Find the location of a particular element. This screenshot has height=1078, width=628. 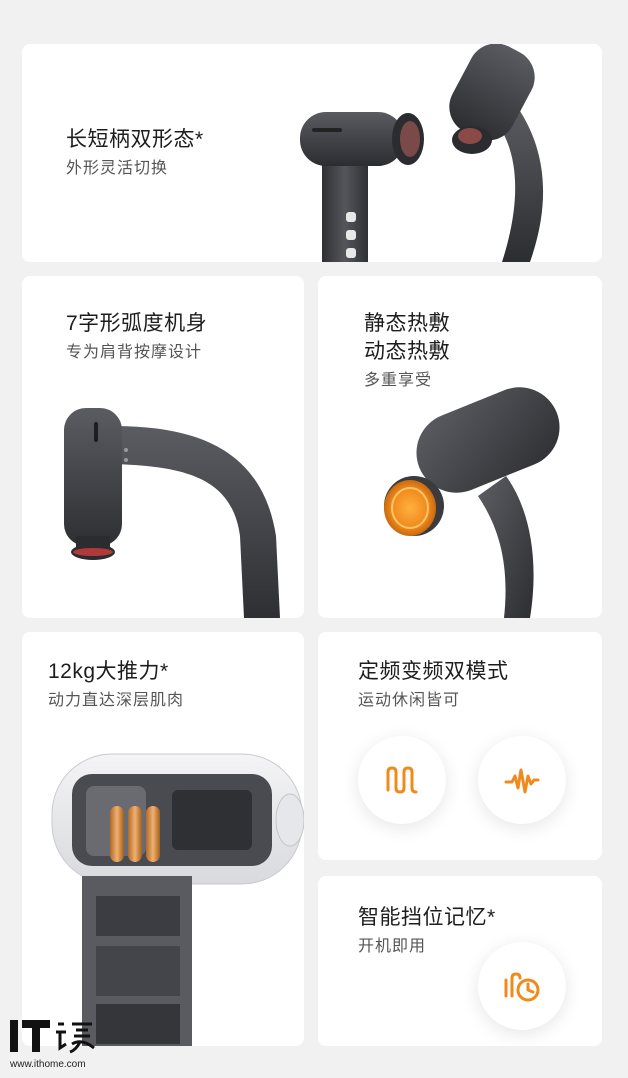

card-title: 定频变频双模式 is located at coordinates (433, 671).